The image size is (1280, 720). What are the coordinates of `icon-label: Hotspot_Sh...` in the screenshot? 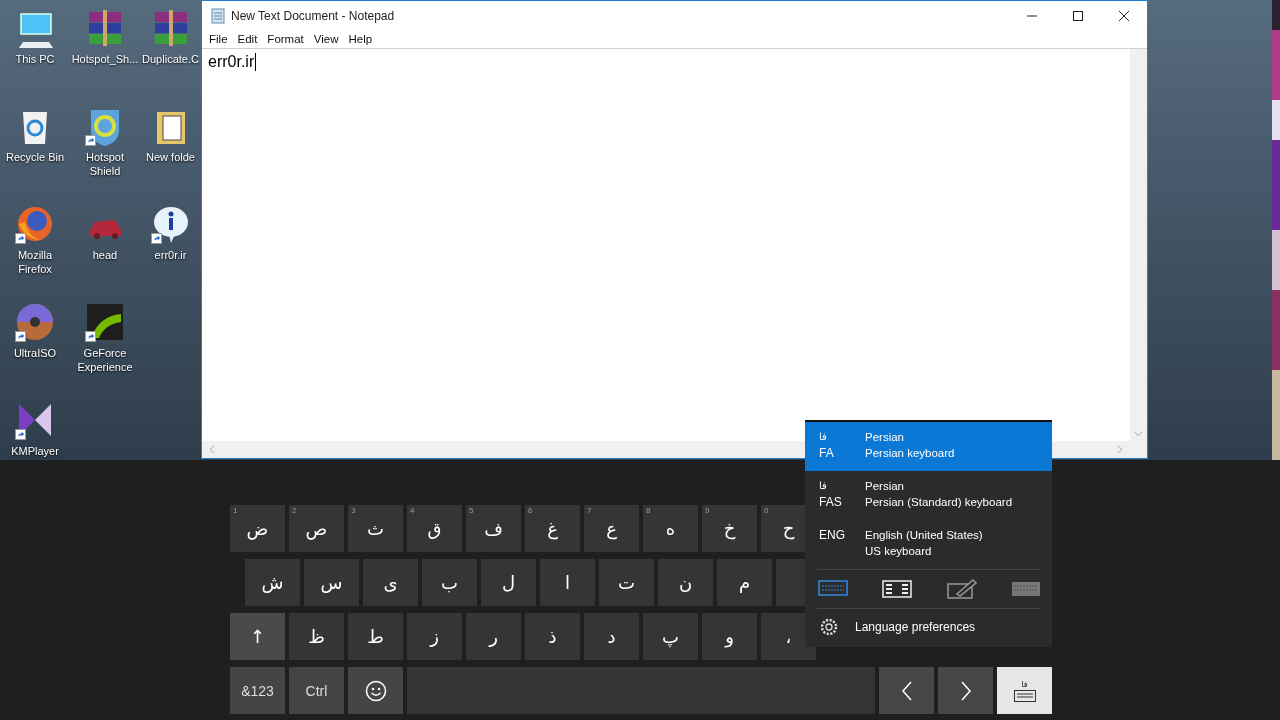 It's located at (105, 59).